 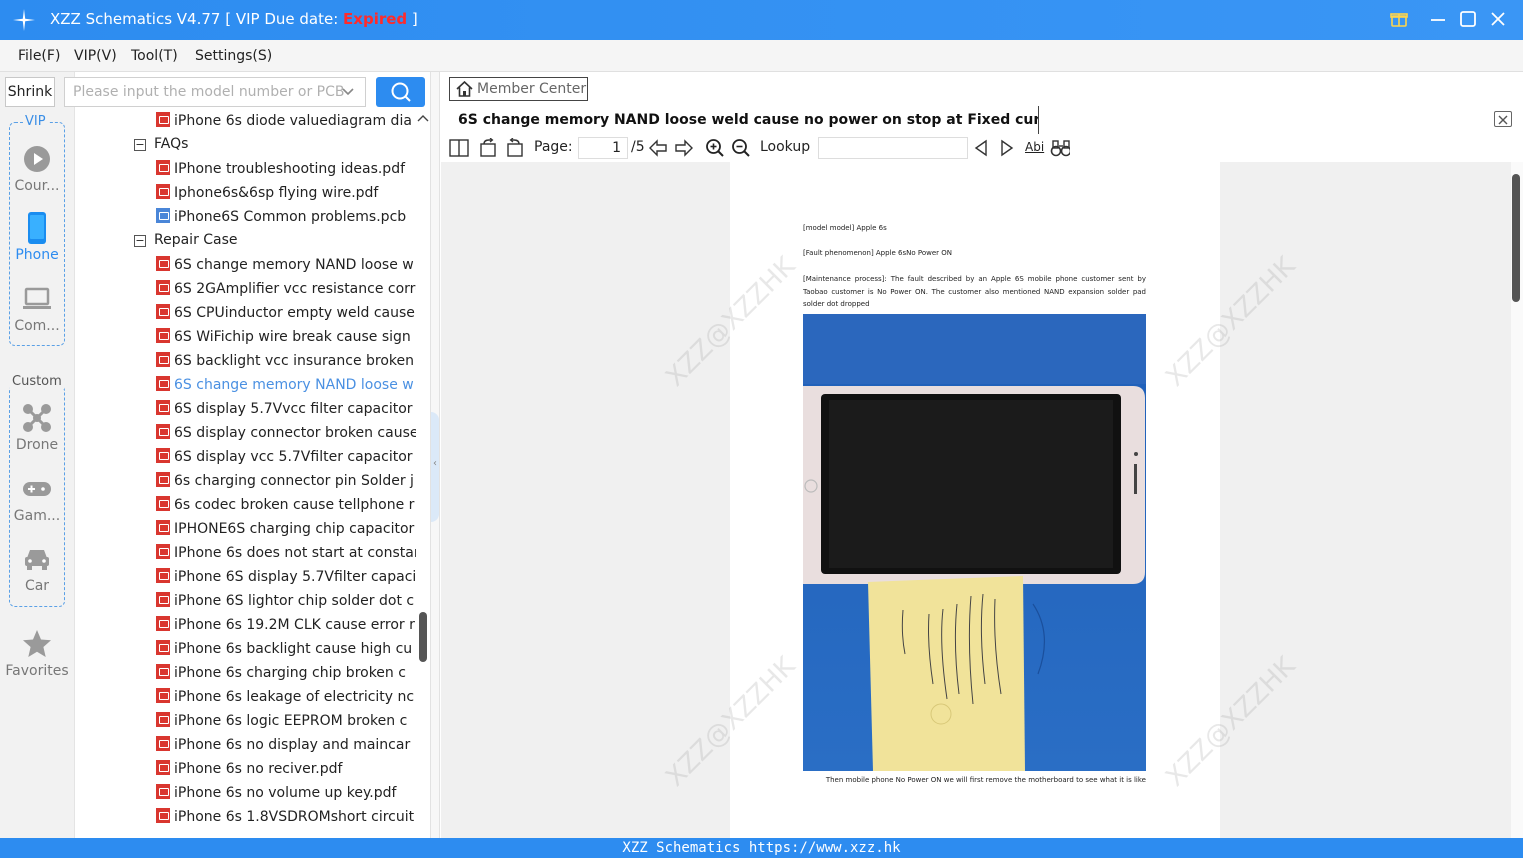 I want to click on search-icon, so click(x=401, y=92).